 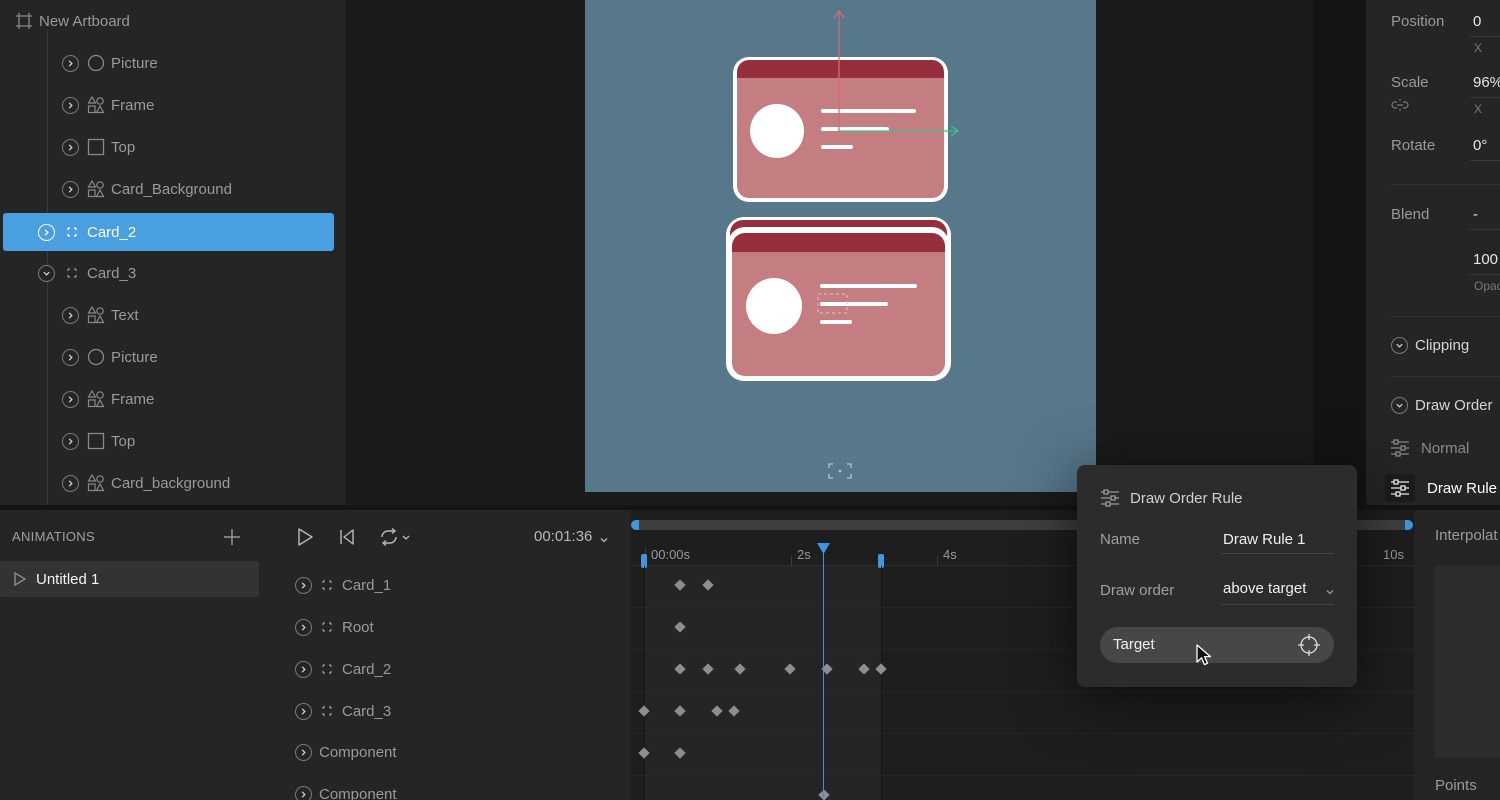 I want to click on playhead-line, so click(x=823, y=675).